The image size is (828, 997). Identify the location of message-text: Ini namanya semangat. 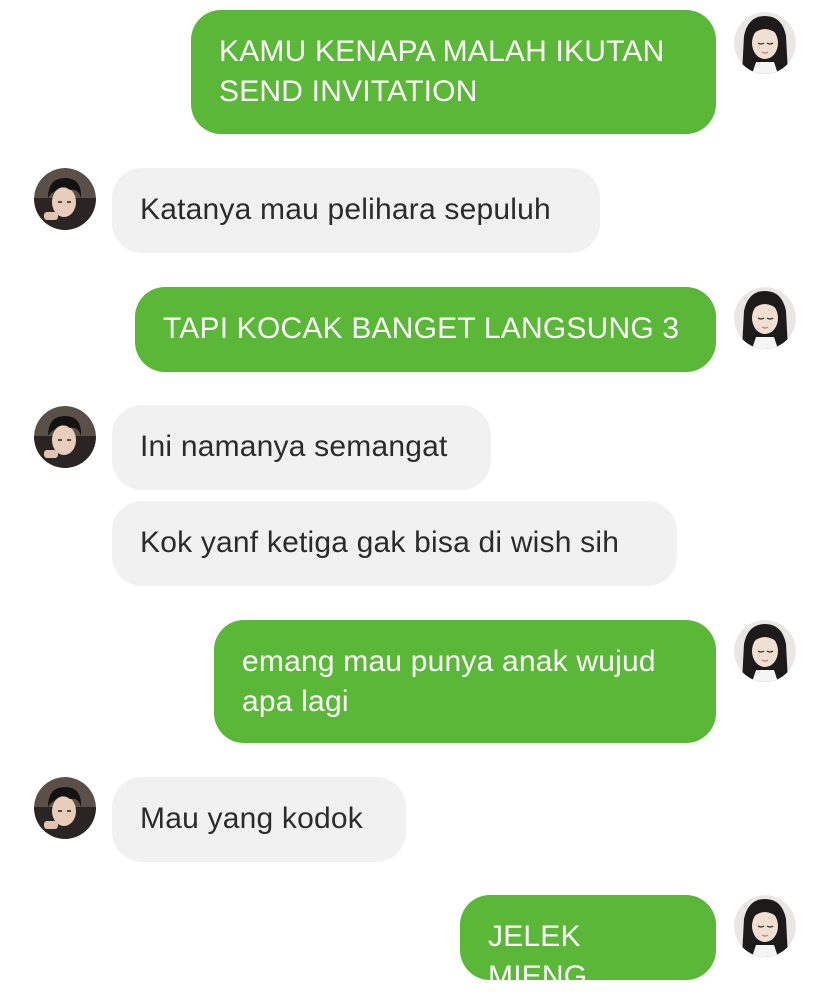
(294, 446).